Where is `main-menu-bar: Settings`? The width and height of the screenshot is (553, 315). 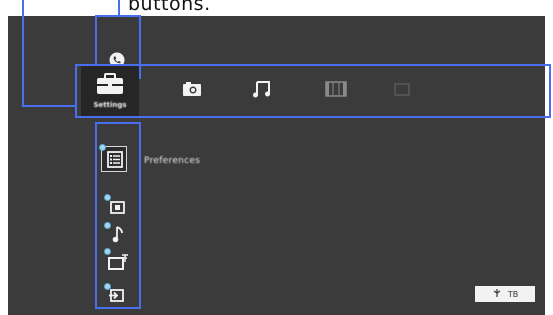 main-menu-bar: Settings is located at coordinates (313, 91).